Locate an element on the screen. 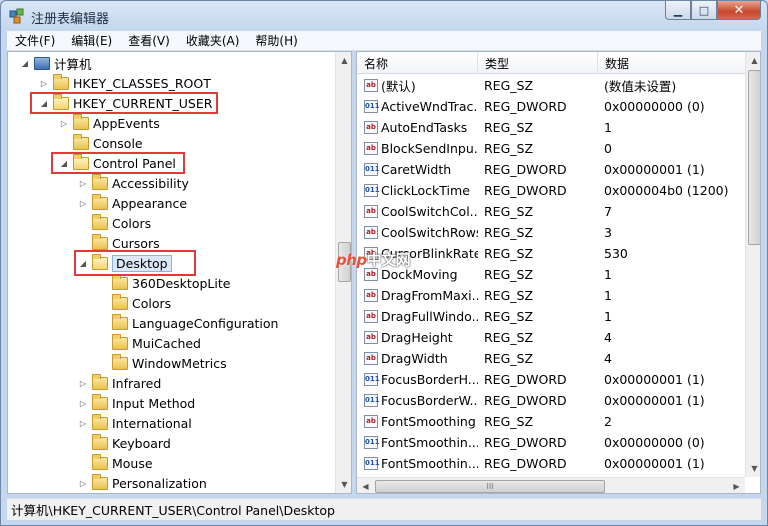  tree-node-muicached: MuiCached is located at coordinates (149, 343).